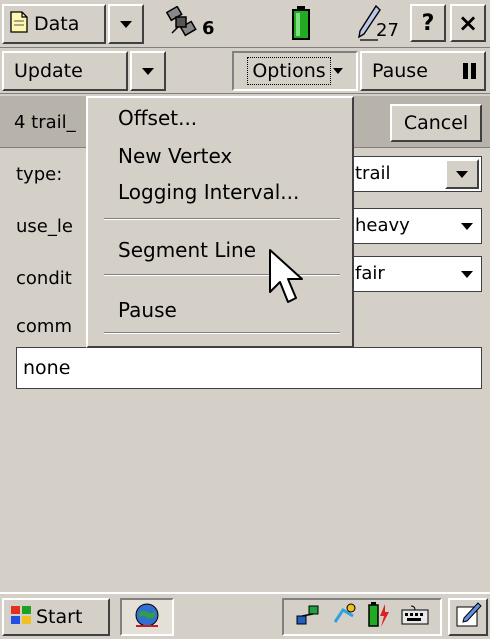 The width and height of the screenshot is (490, 639). I want to click on globe-app-icon, so click(147, 617).